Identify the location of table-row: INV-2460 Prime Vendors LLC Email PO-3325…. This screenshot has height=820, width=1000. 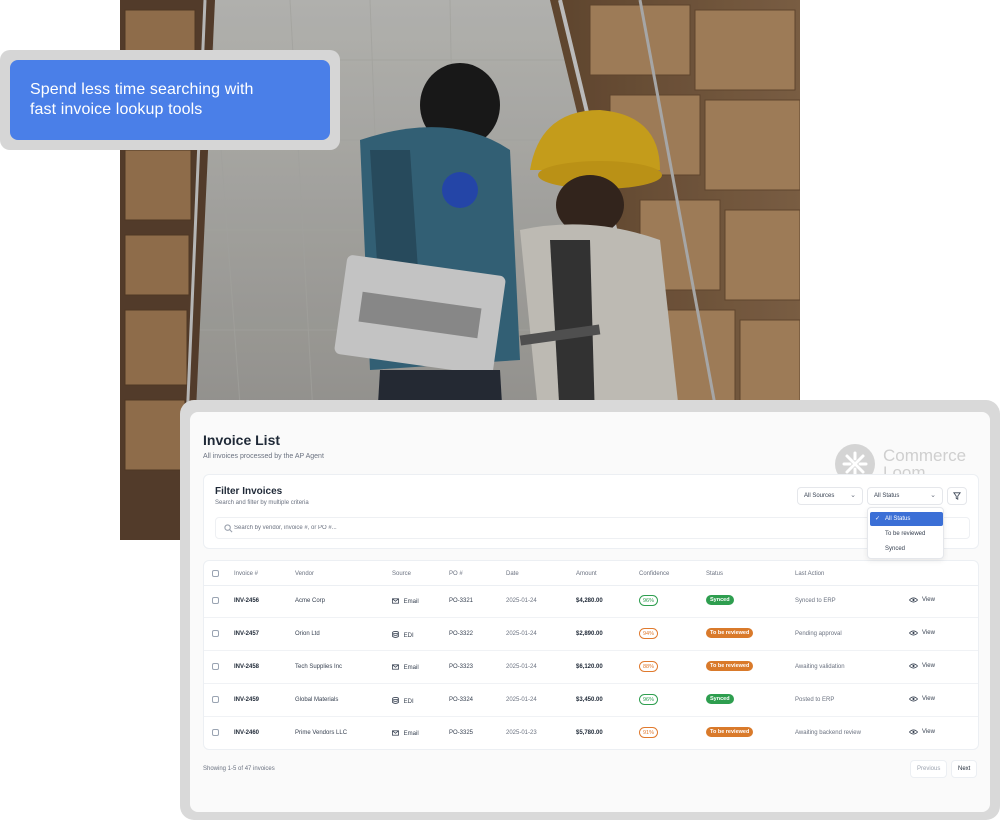
(591, 733).